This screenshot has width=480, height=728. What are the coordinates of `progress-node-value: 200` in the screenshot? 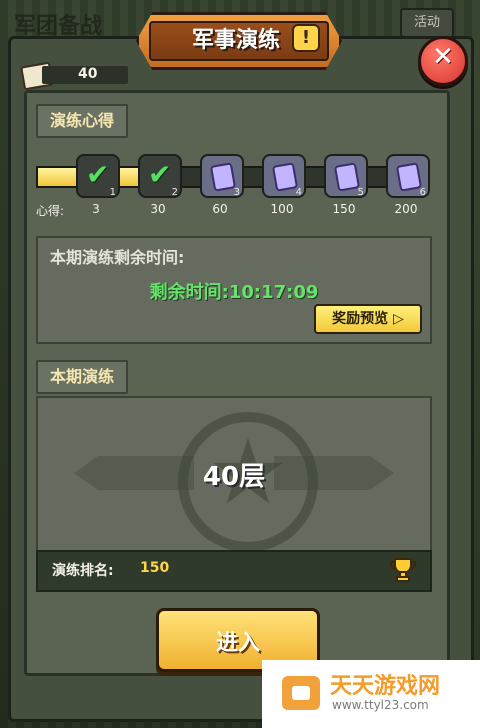 It's located at (406, 209).